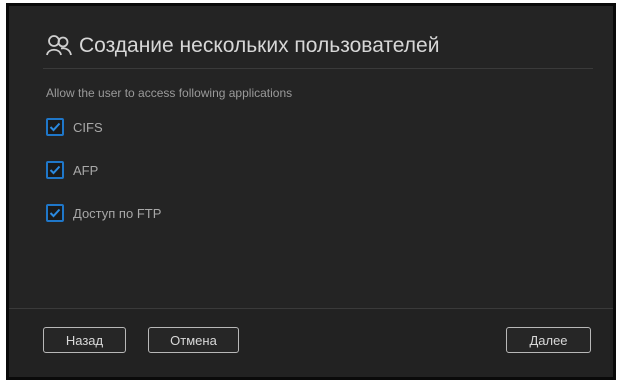 This screenshot has height=387, width=624. I want to click on app-option-cifs: CIFS, so click(74, 127).